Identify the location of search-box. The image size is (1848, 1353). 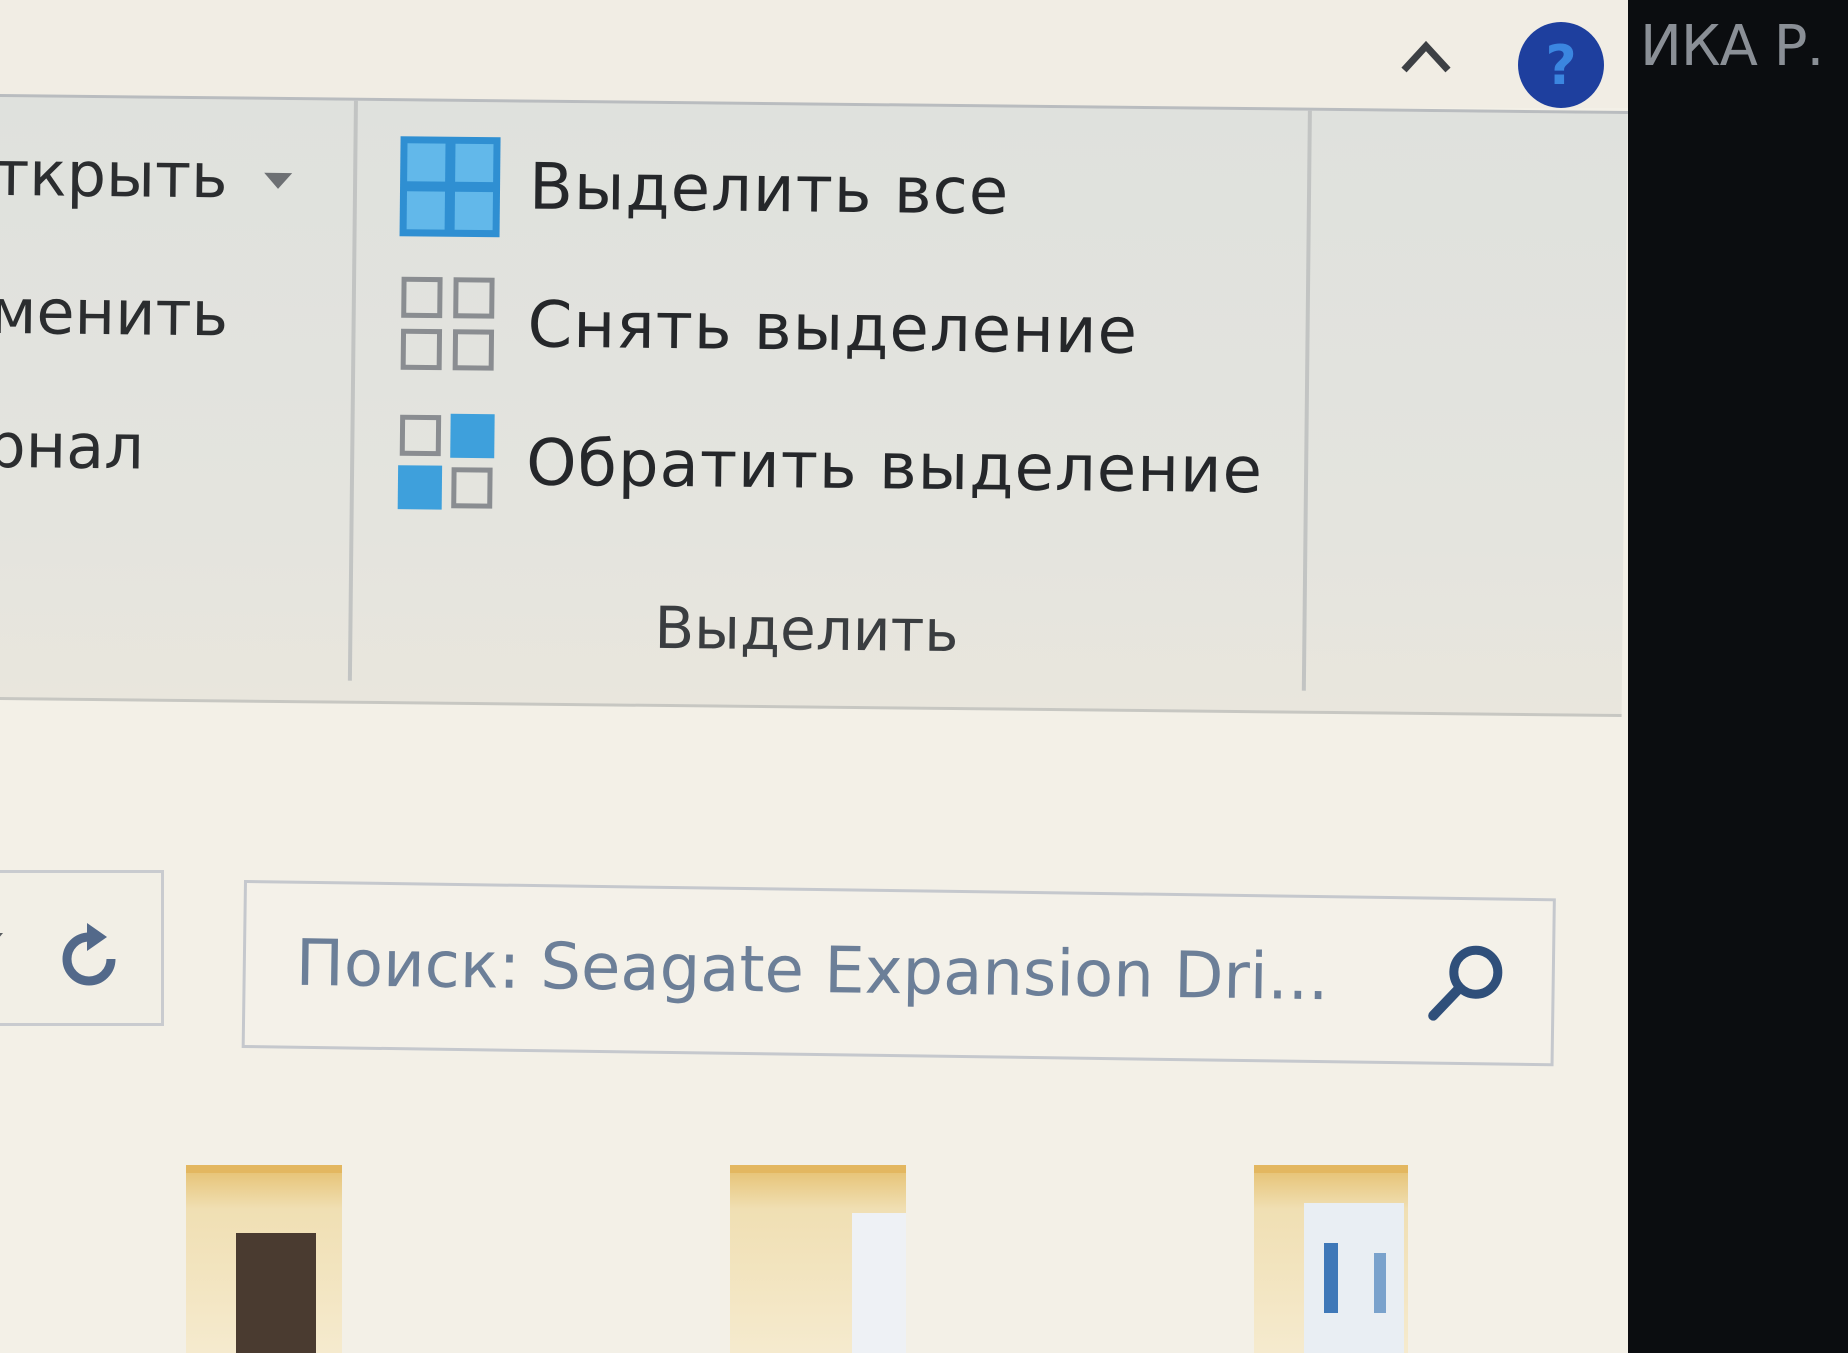
(898, 973).